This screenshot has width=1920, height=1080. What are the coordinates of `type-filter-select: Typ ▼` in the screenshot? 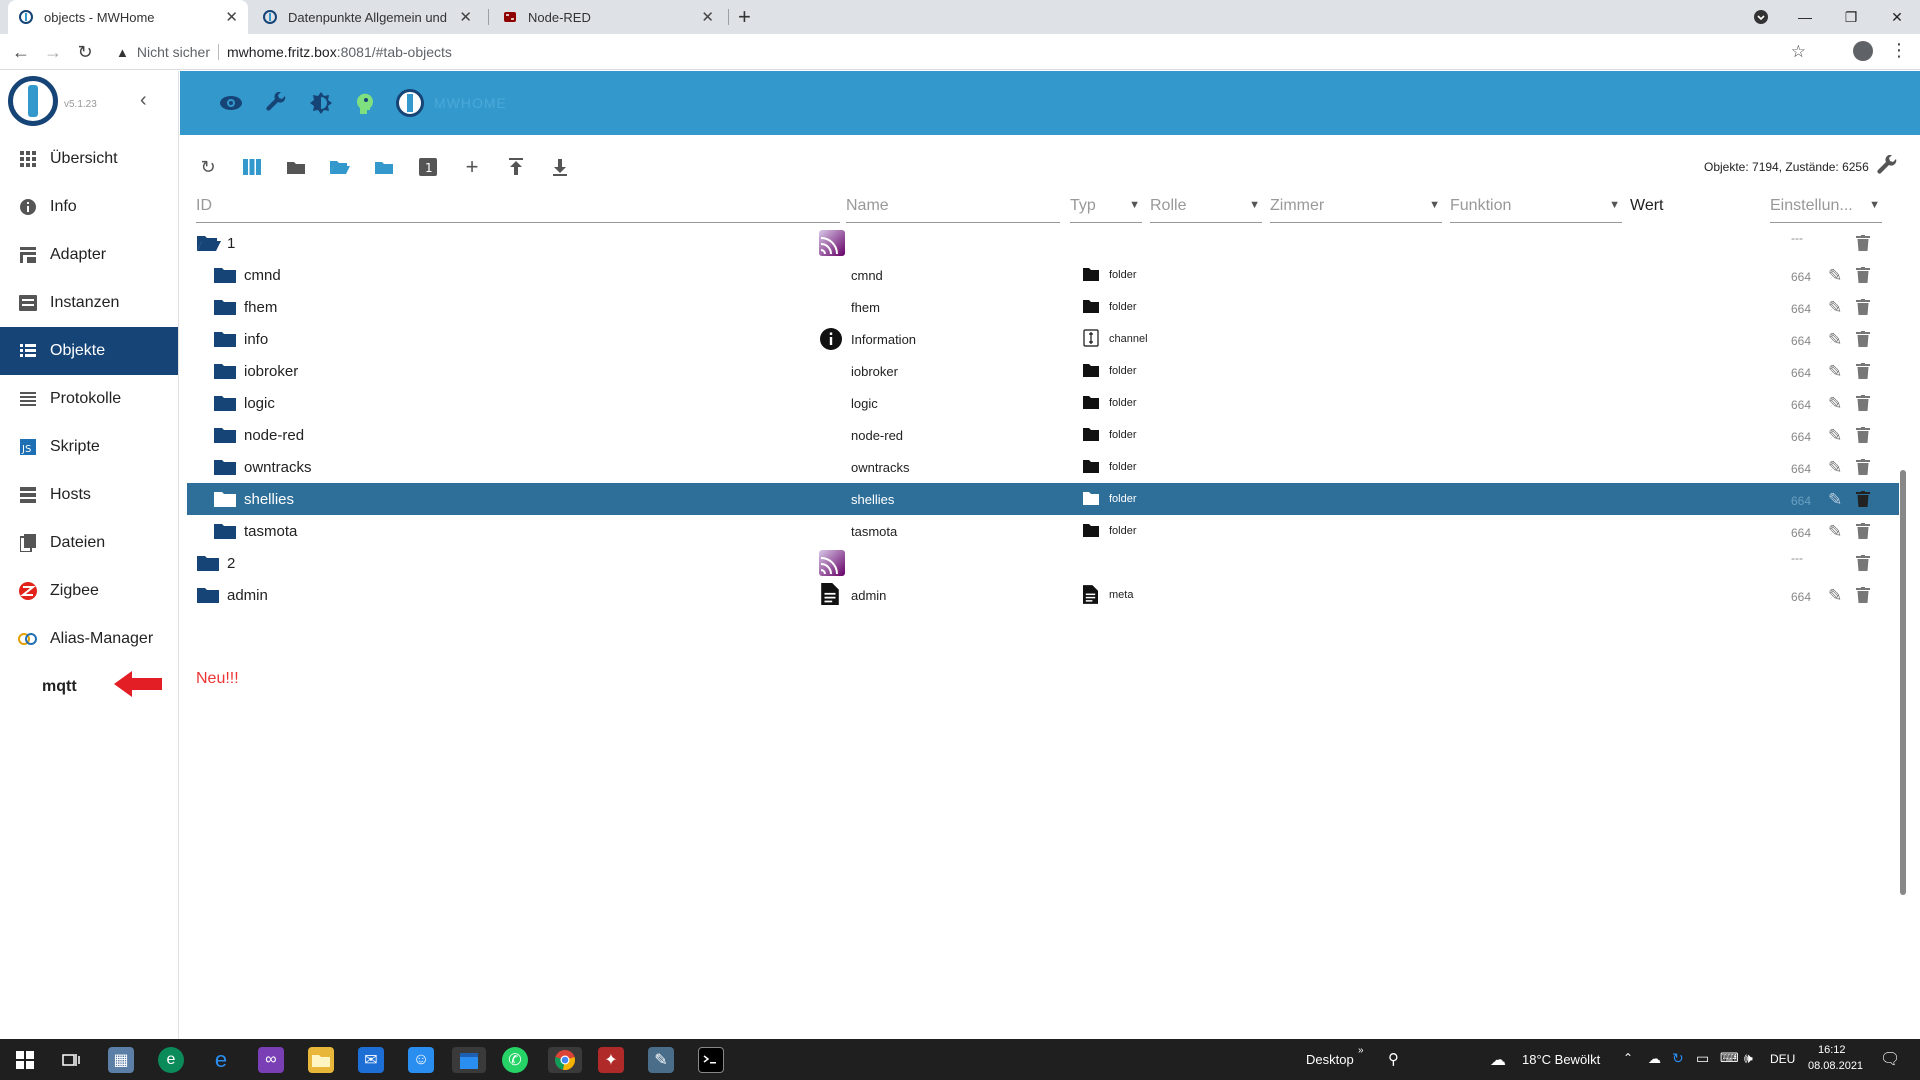 It's located at (1106, 208).